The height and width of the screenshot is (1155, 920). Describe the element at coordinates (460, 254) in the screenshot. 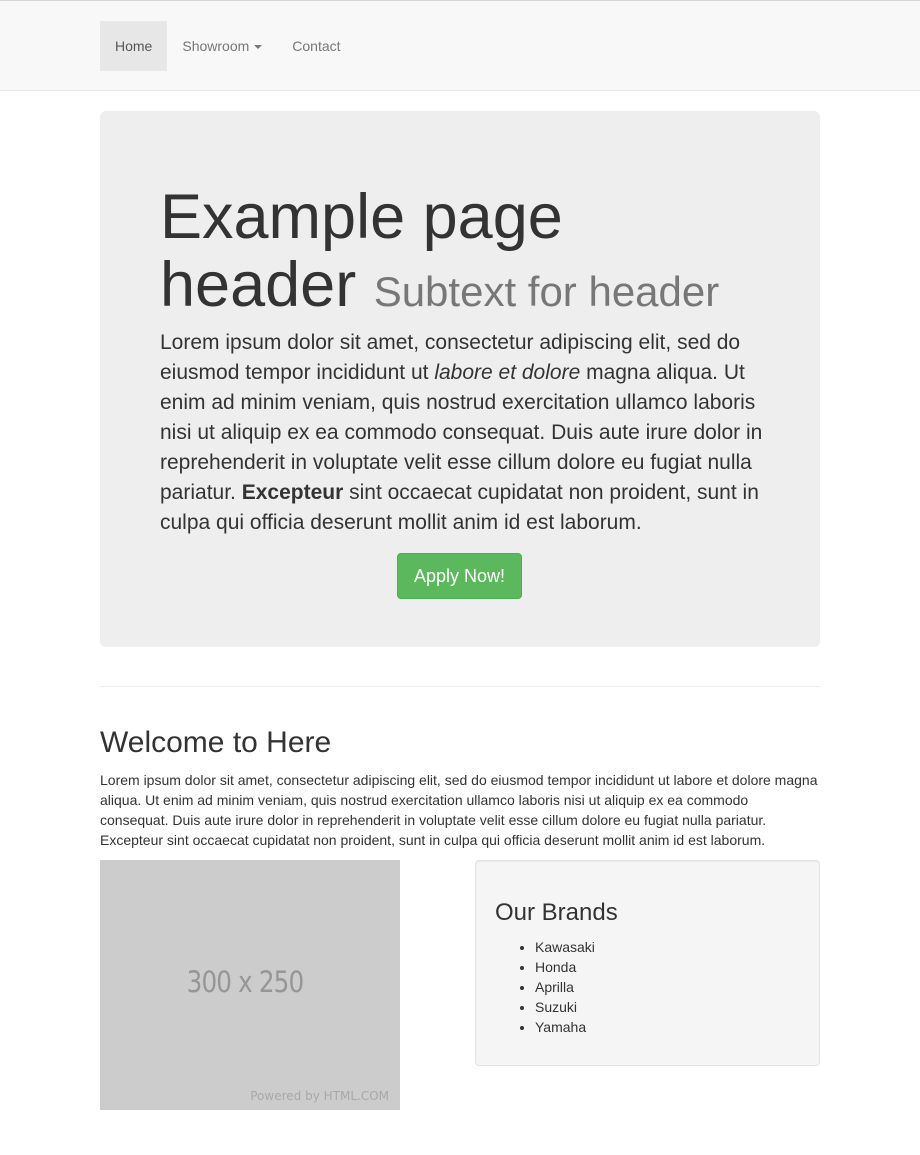

I see `page-header: Example page header Subtext for header` at that location.